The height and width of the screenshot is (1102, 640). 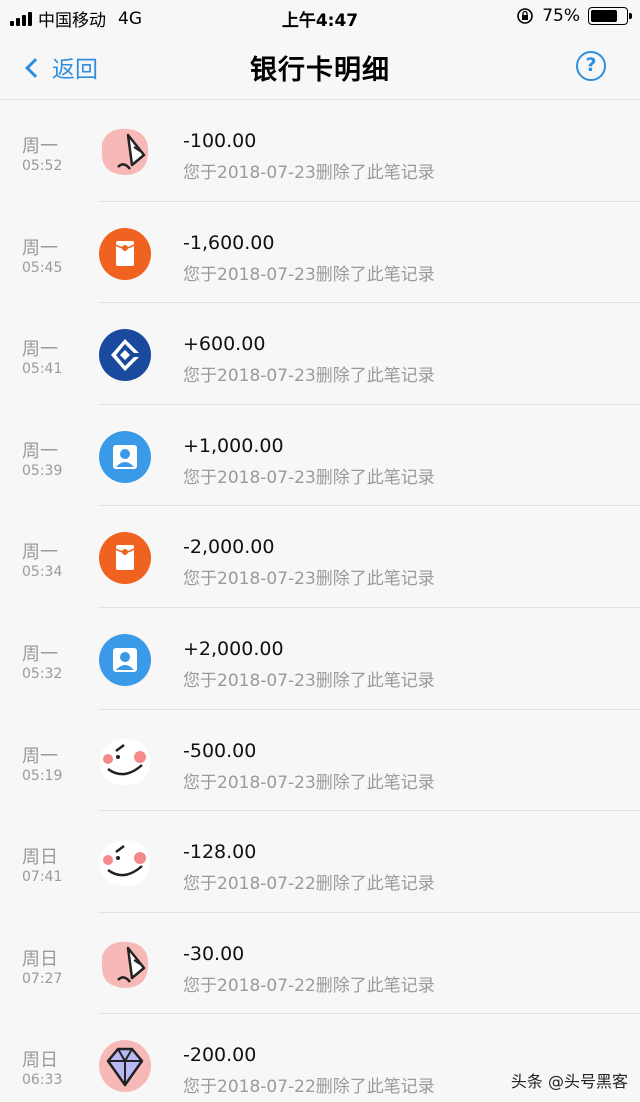 What do you see at coordinates (320, 70) in the screenshot?
I see `page-title: 银行卡明细` at bounding box center [320, 70].